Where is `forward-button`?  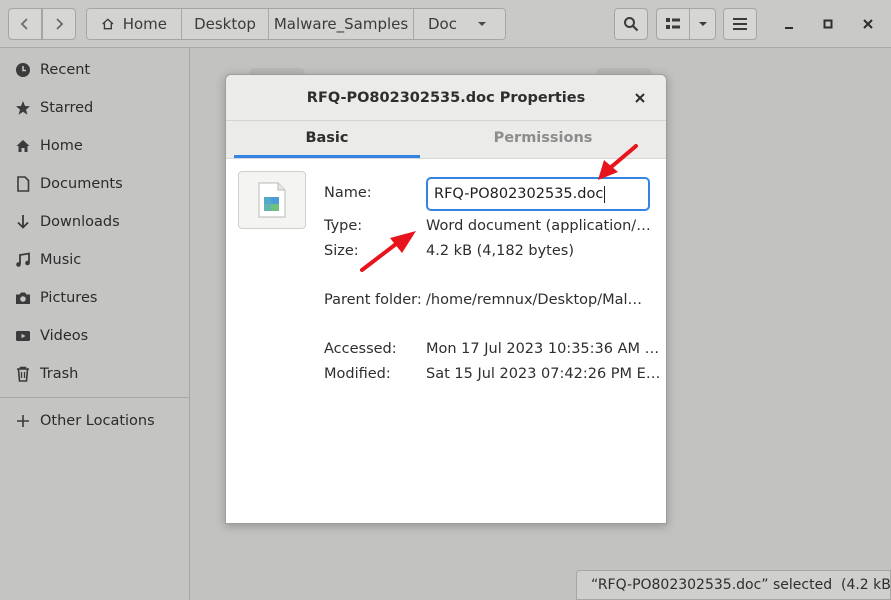 forward-button is located at coordinates (59, 24).